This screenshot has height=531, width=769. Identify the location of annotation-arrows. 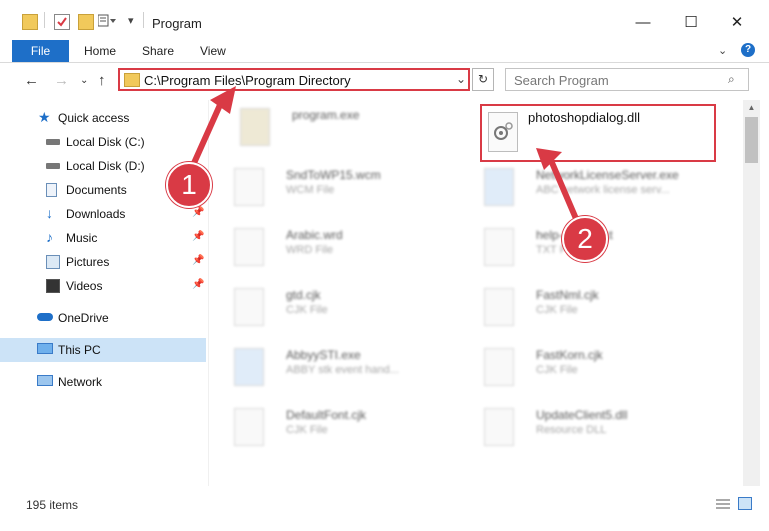
(385, 158).